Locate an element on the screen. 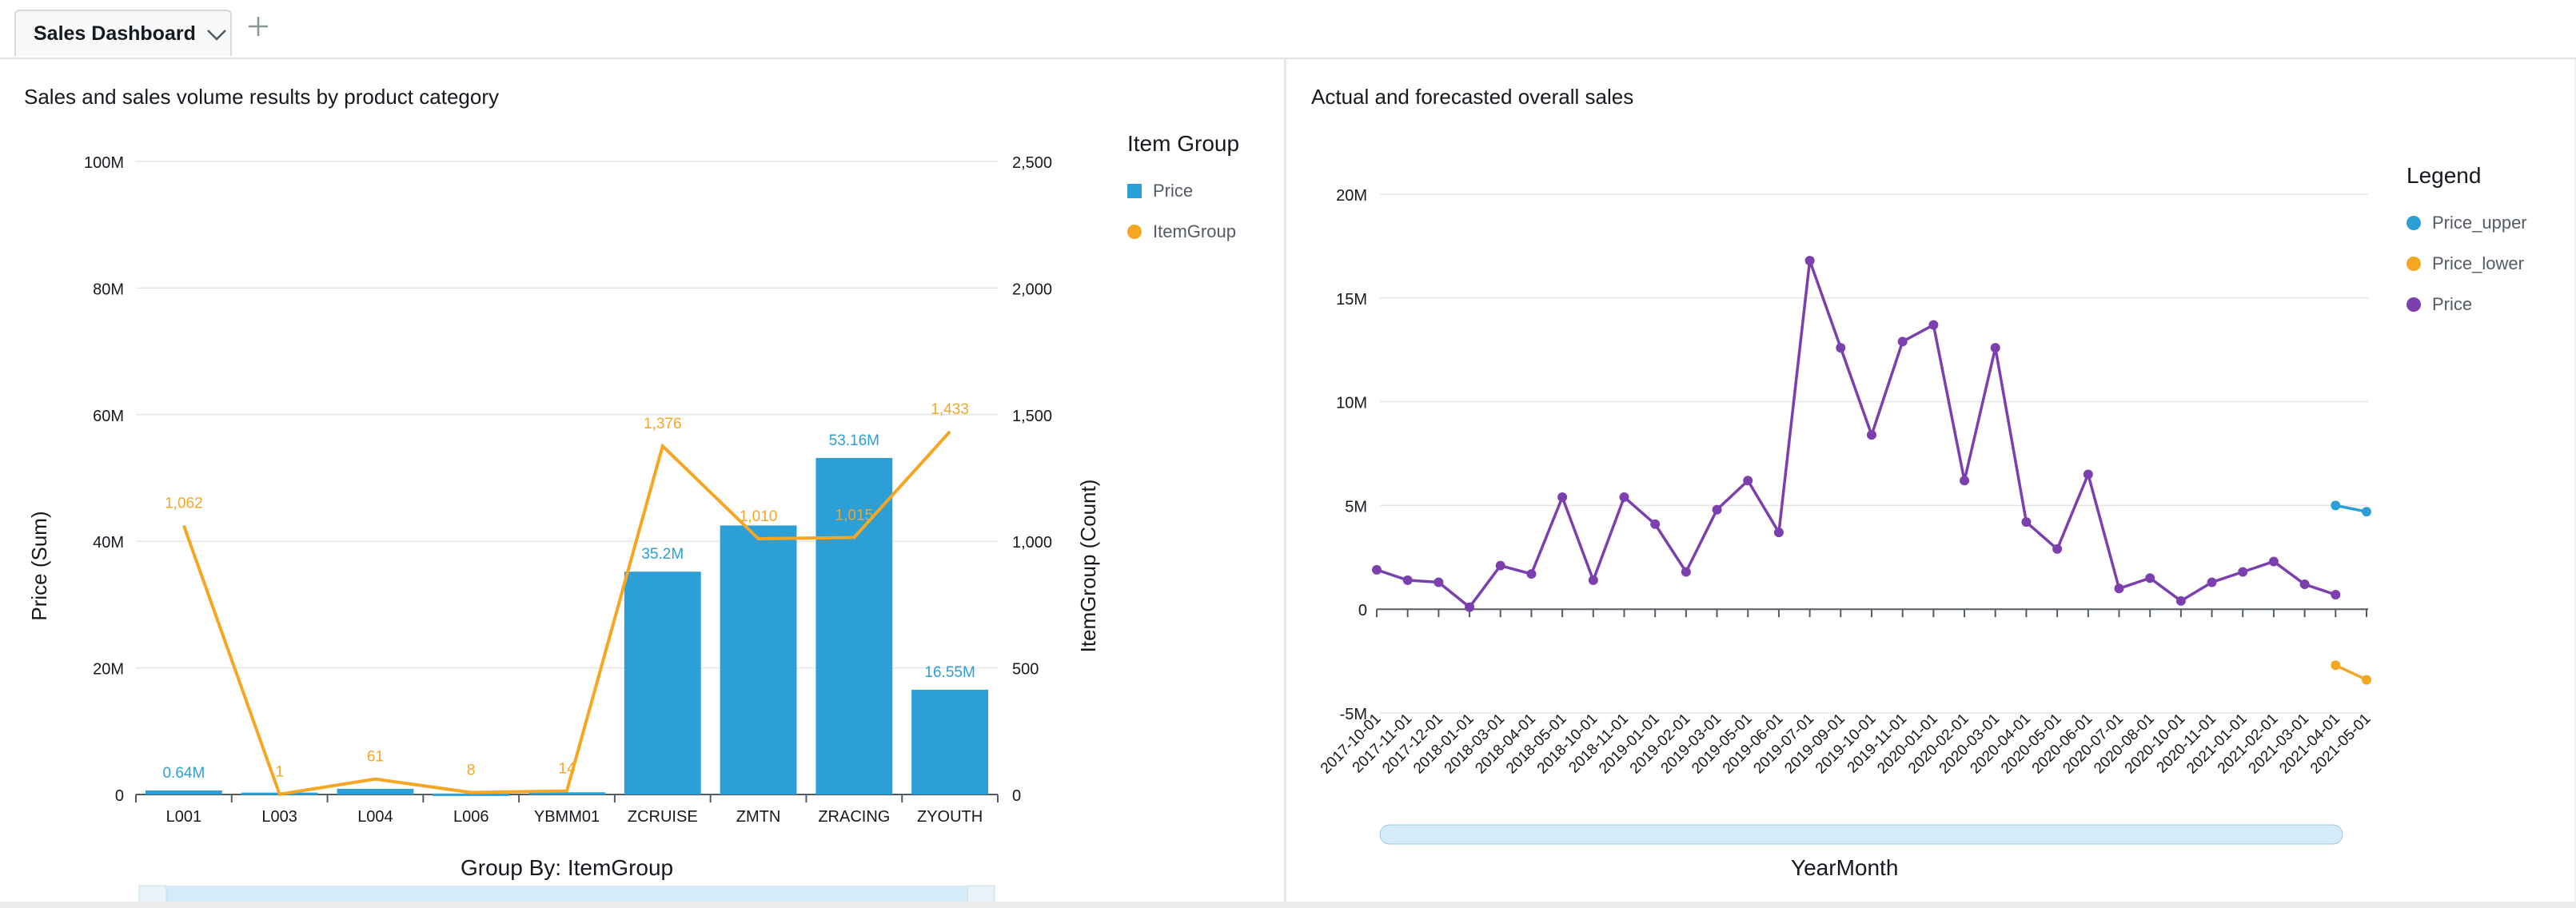 The image size is (2576, 908). line-data-label: 1,015 is located at coordinates (855, 515).